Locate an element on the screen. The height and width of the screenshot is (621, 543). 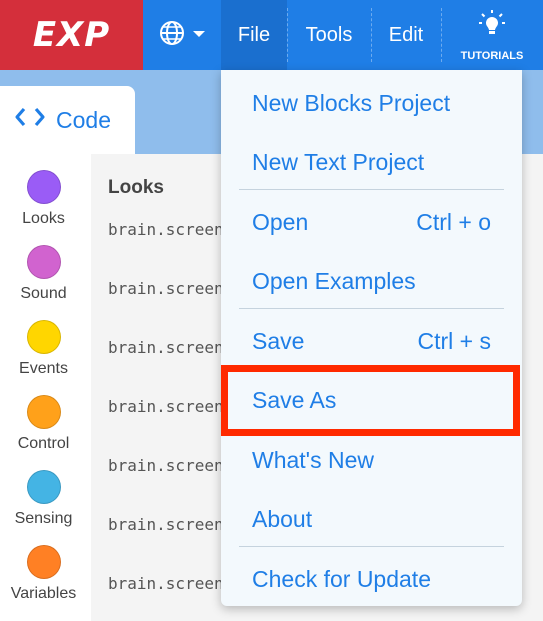
category-sound: Sound is located at coordinates (43, 274).